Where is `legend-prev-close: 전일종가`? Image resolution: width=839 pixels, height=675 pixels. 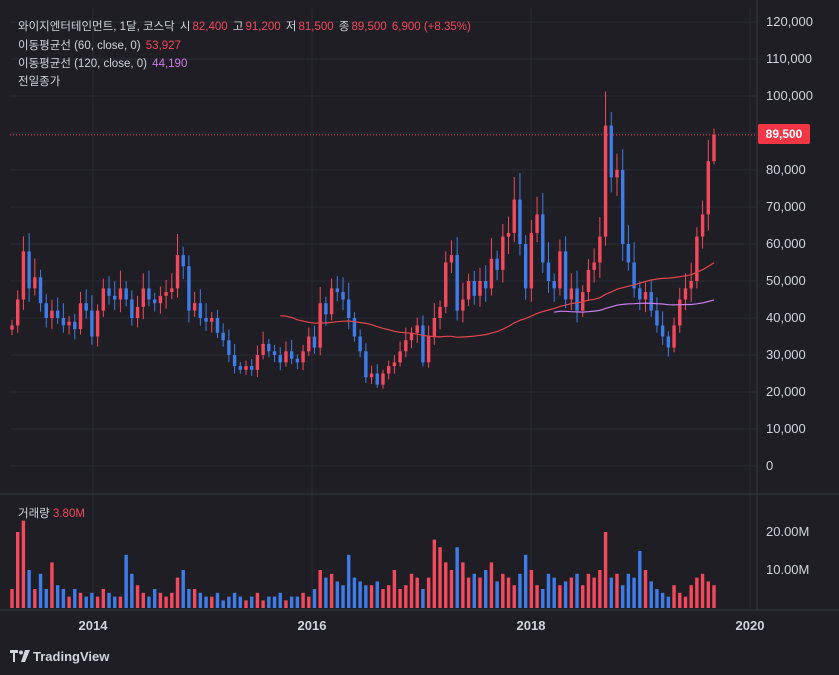 legend-prev-close: 전일종가 is located at coordinates (40, 81).